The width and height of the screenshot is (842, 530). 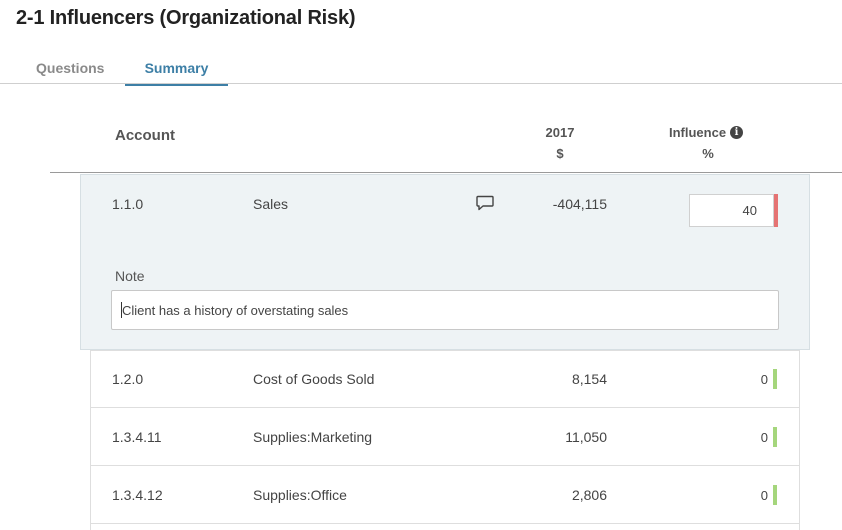 I want to click on account-code: 1.2.0, so click(x=128, y=379).